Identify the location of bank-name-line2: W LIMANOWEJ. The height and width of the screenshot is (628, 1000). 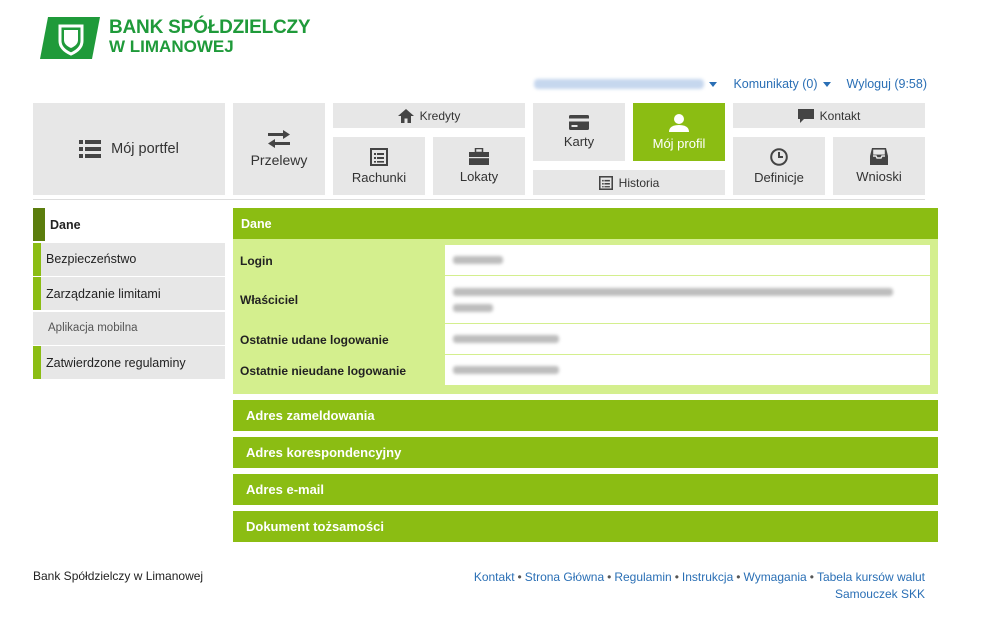
(171, 46).